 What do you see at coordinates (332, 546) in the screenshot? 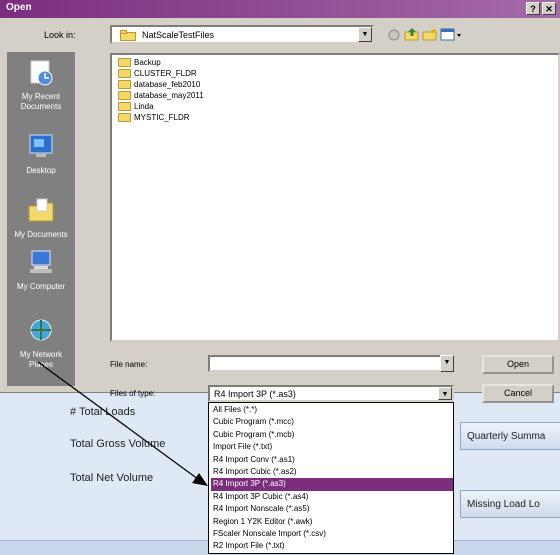
I see `file-type-option: R2 Import File (*.txt)` at bounding box center [332, 546].